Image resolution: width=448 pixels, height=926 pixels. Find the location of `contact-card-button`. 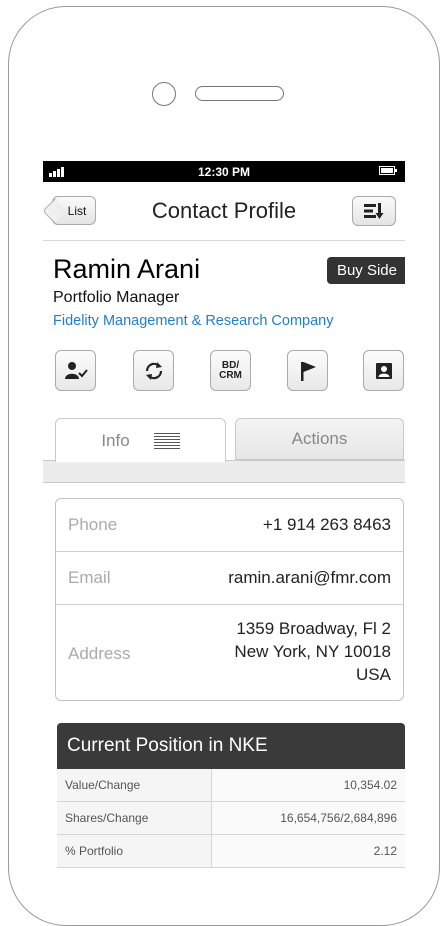

contact-card-button is located at coordinates (383, 370).